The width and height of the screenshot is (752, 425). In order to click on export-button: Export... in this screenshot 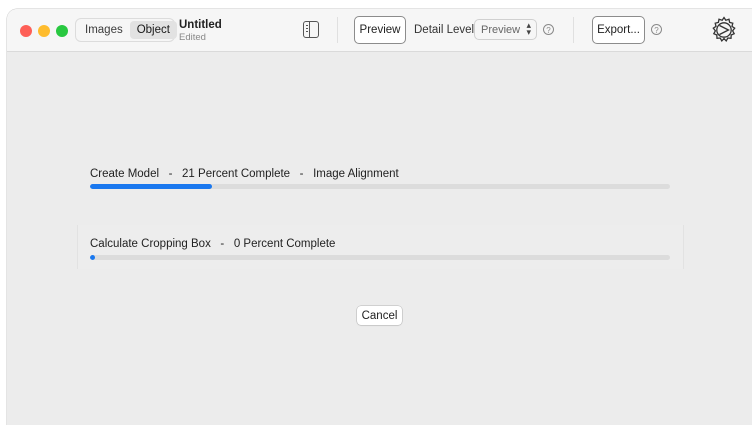, I will do `click(618, 30)`.